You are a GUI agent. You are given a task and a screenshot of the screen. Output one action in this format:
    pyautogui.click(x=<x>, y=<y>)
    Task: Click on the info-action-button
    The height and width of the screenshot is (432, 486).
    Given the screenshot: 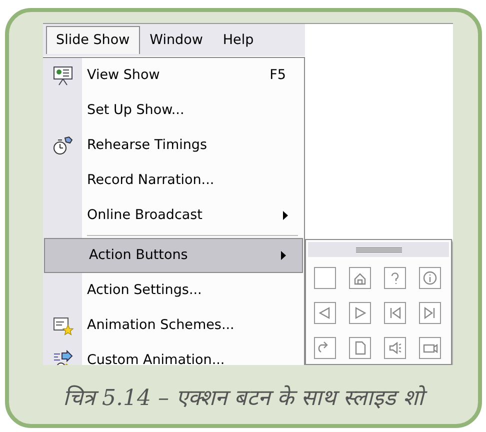 What is the action you would take?
    pyautogui.click(x=430, y=278)
    